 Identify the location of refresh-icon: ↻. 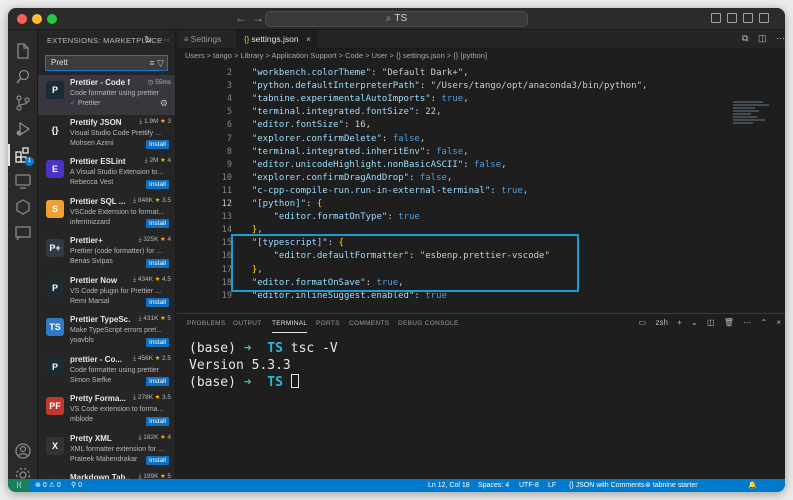
(148, 40).